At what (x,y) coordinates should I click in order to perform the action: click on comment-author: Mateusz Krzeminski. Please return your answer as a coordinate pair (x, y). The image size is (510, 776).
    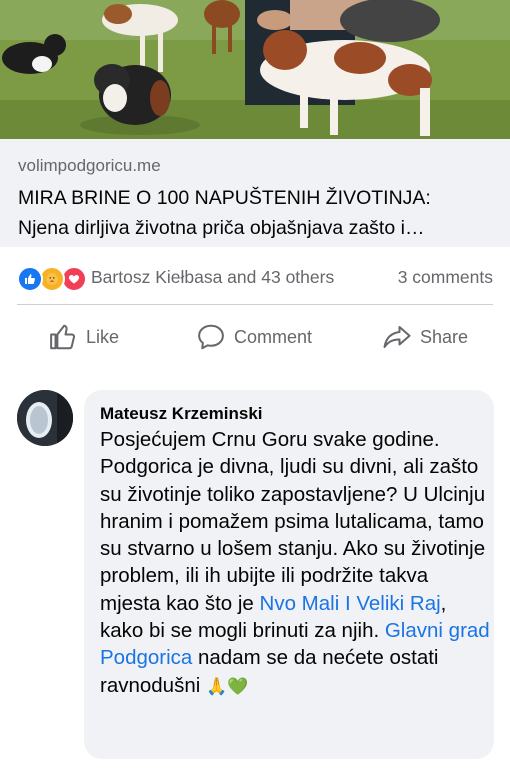
    Looking at the image, I should click on (181, 414).